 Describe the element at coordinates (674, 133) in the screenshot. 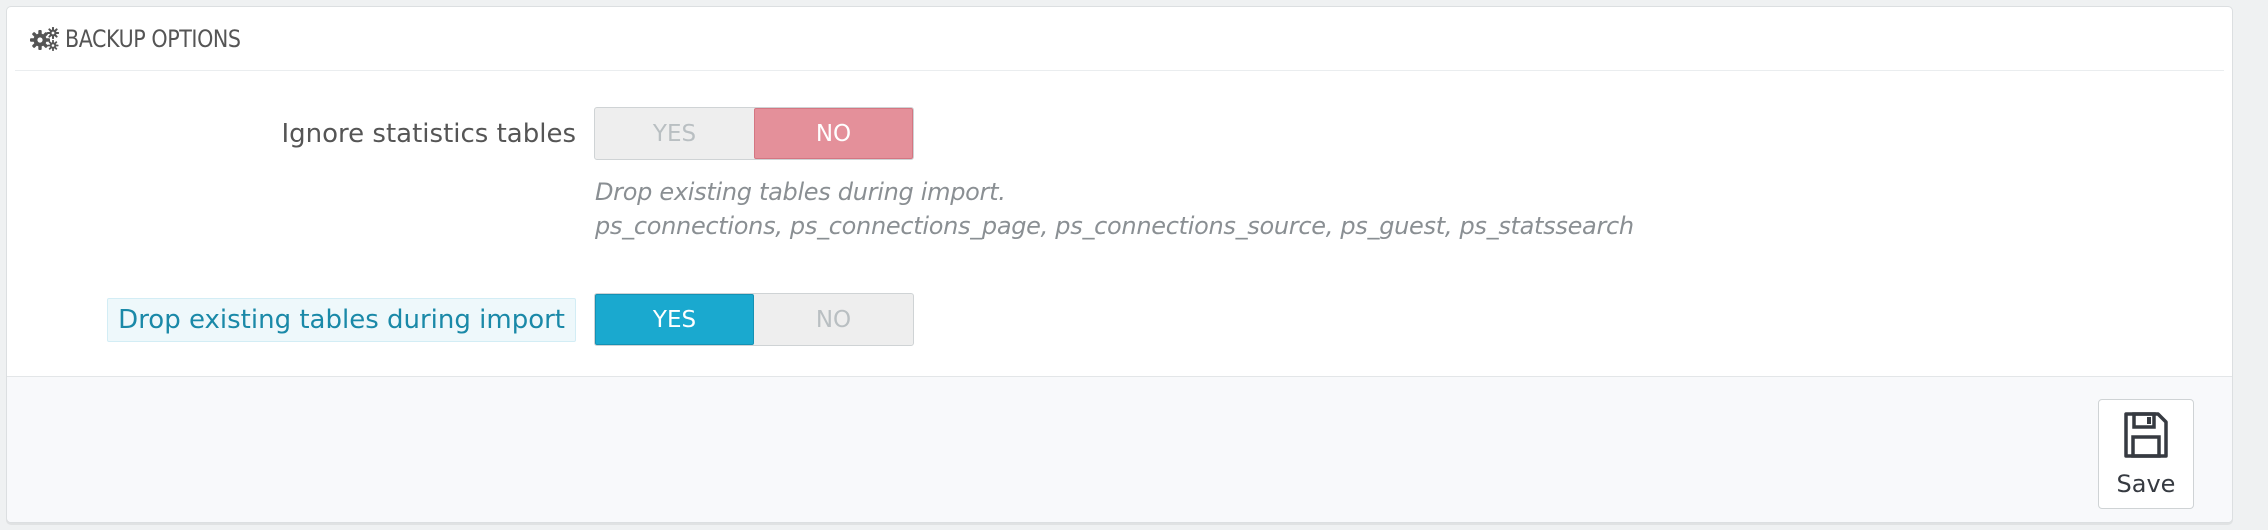

I see `ignore-stats-yes-option: YES` at that location.